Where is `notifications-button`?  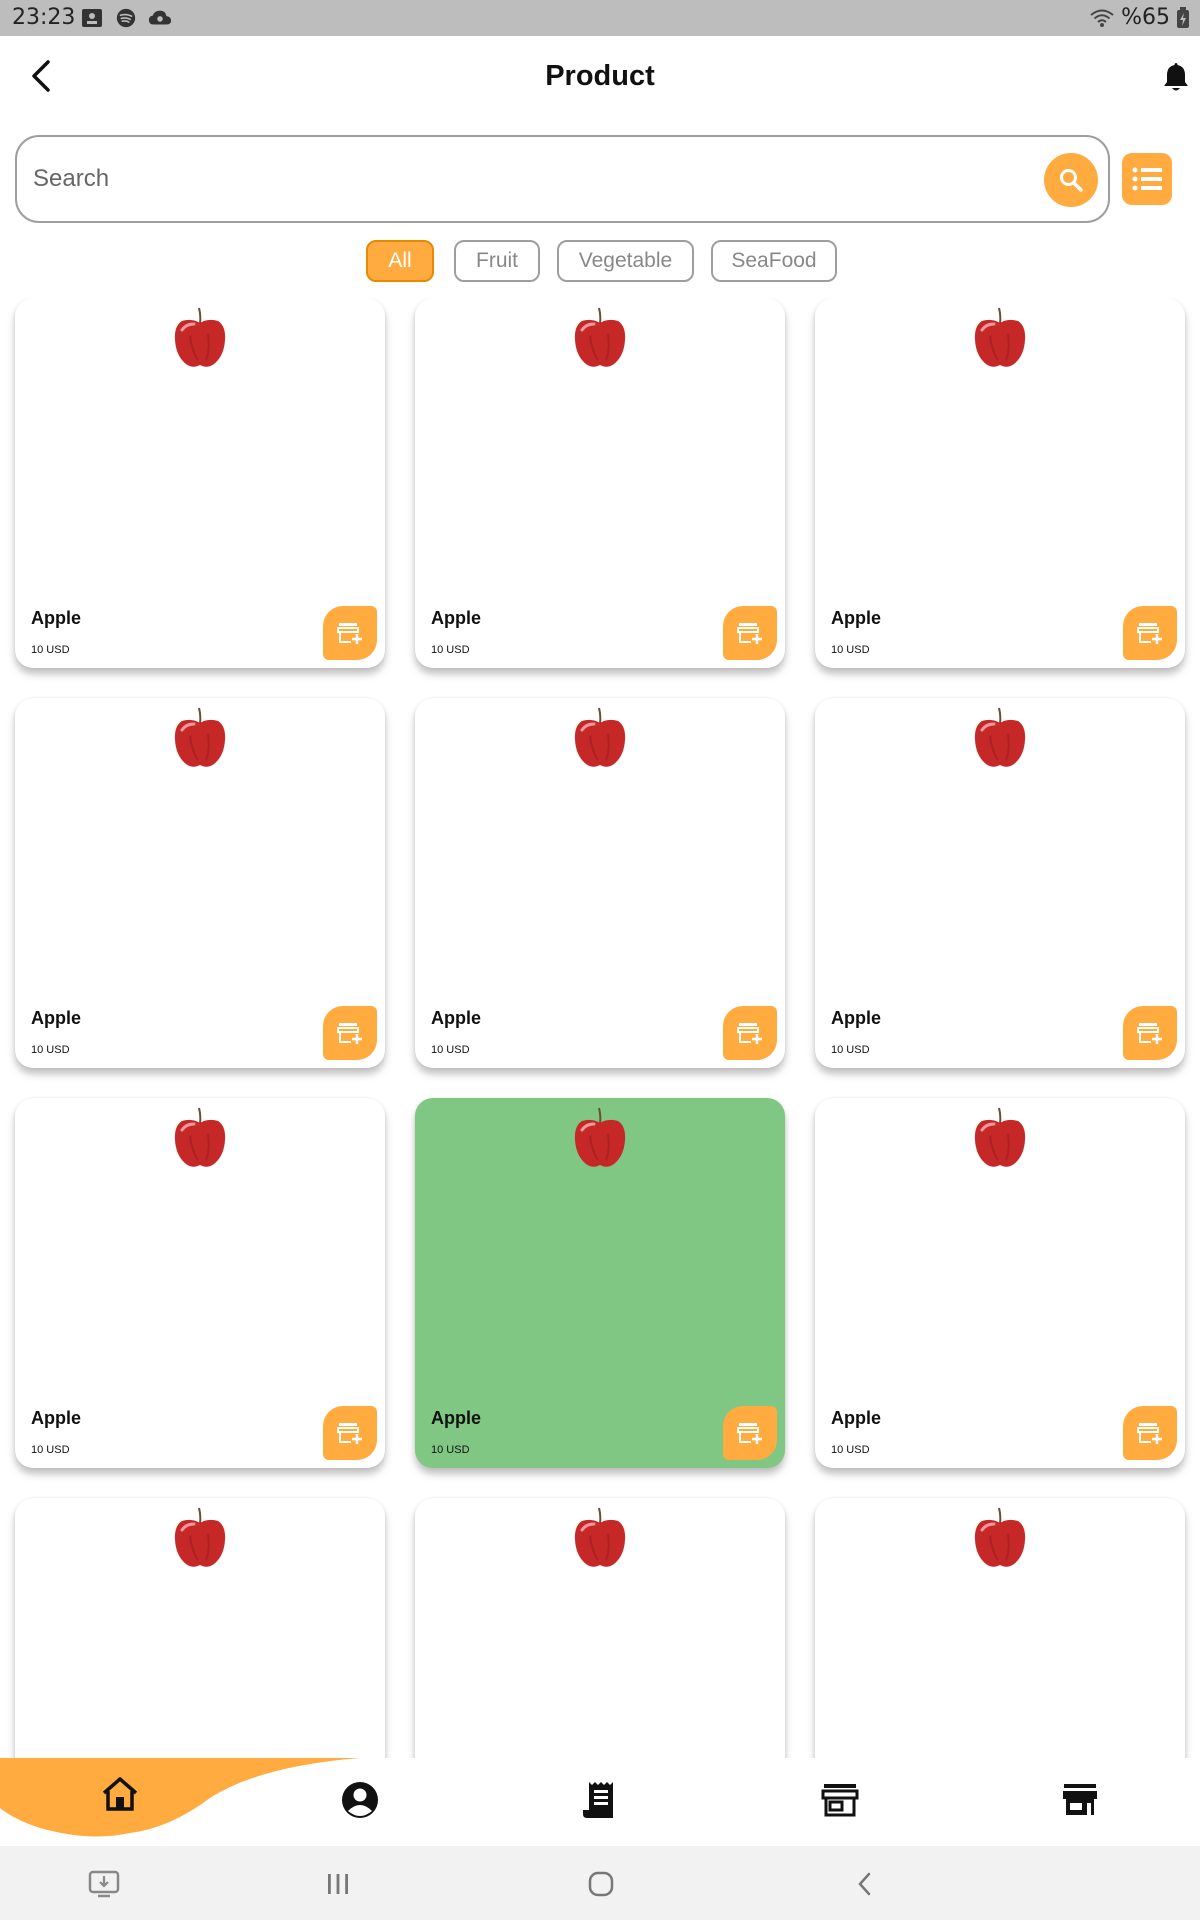
notifications-button is located at coordinates (1178, 78).